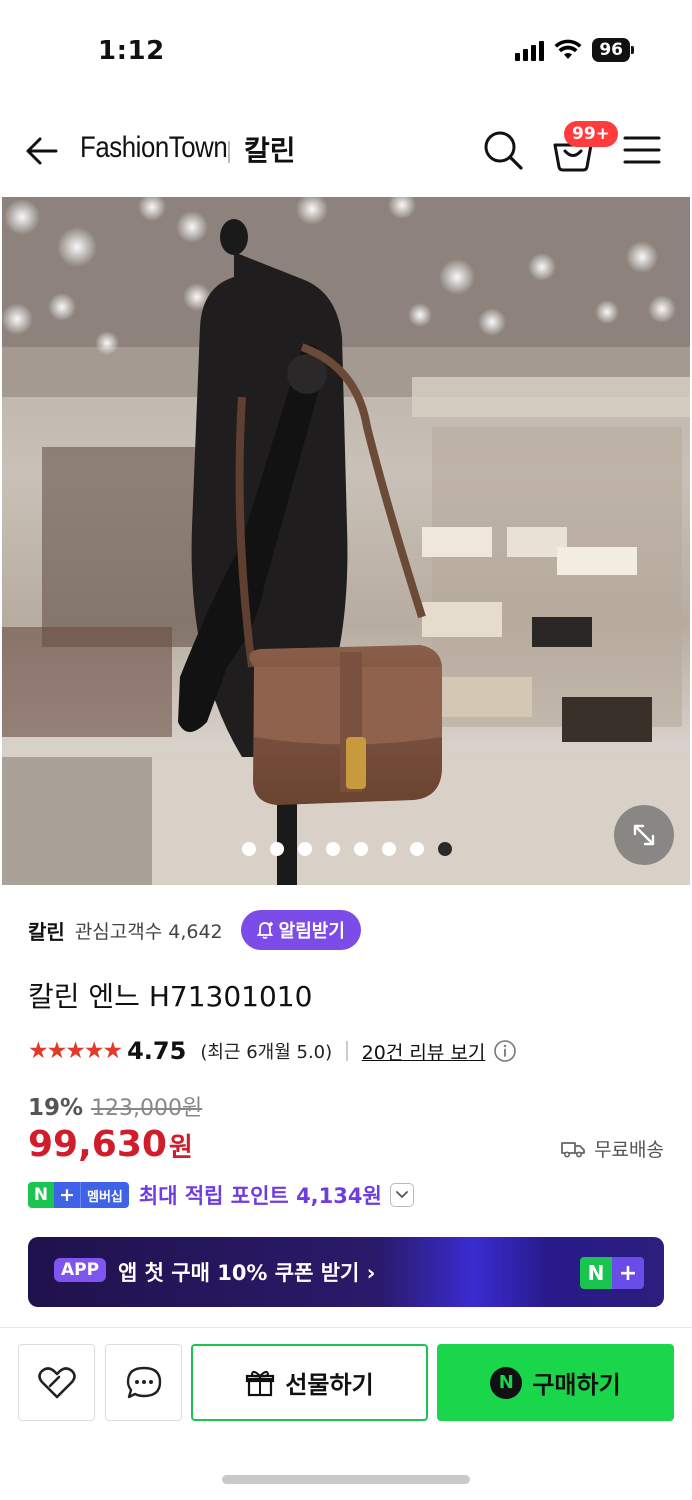 The image size is (692, 1500). Describe the element at coordinates (346, 50) in the screenshot. I see `status-bar: 1:12 96` at that location.